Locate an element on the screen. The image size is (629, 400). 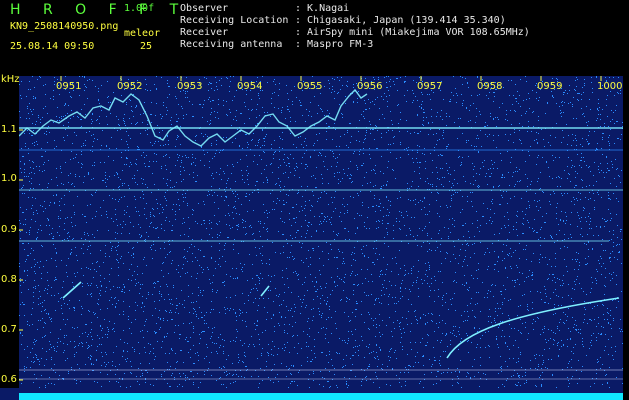
time-tick-label: 0957 is located at coordinates (430, 86).